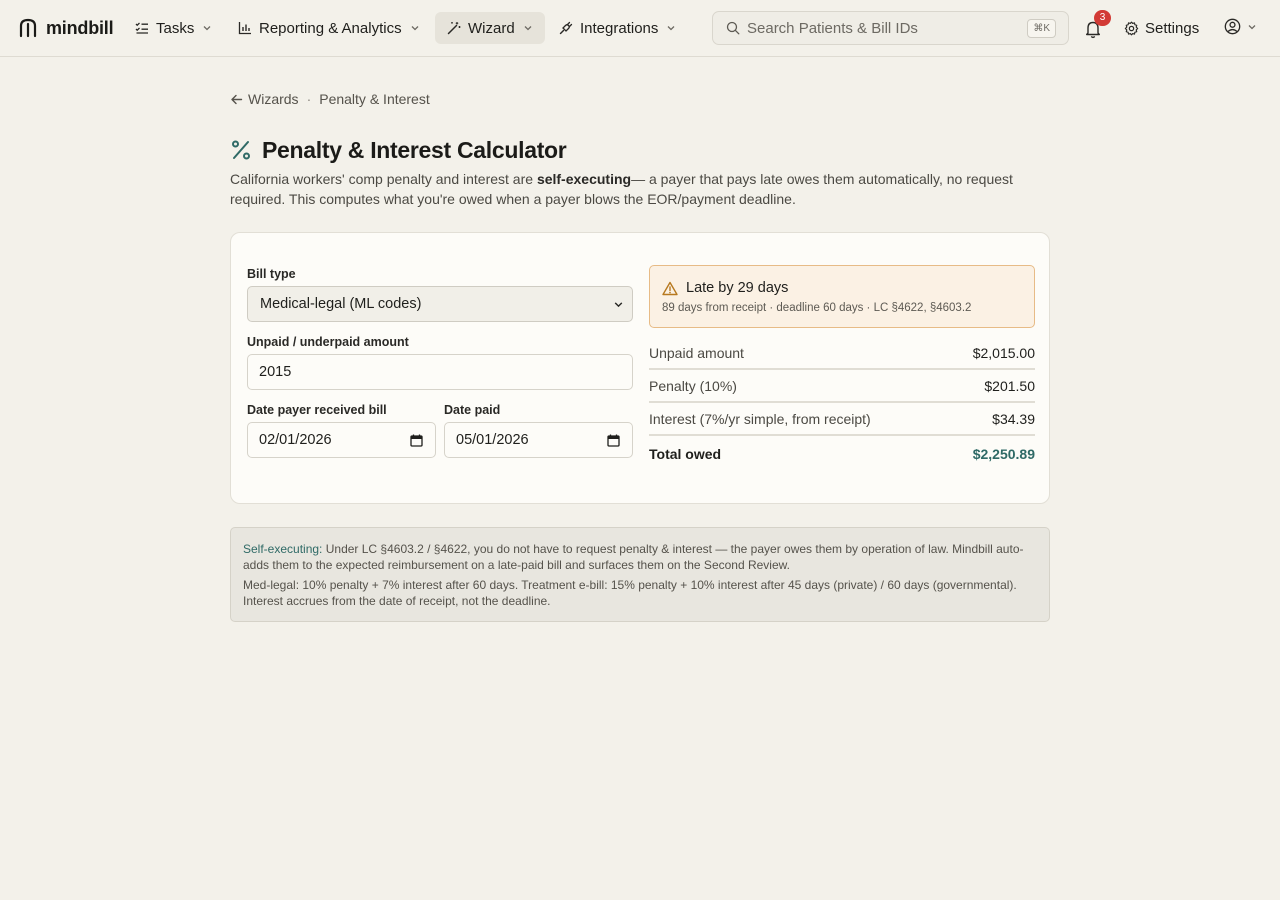 This screenshot has width=1280, height=900. I want to click on bill-type-value: Medical-legal (ML codes), so click(341, 304).